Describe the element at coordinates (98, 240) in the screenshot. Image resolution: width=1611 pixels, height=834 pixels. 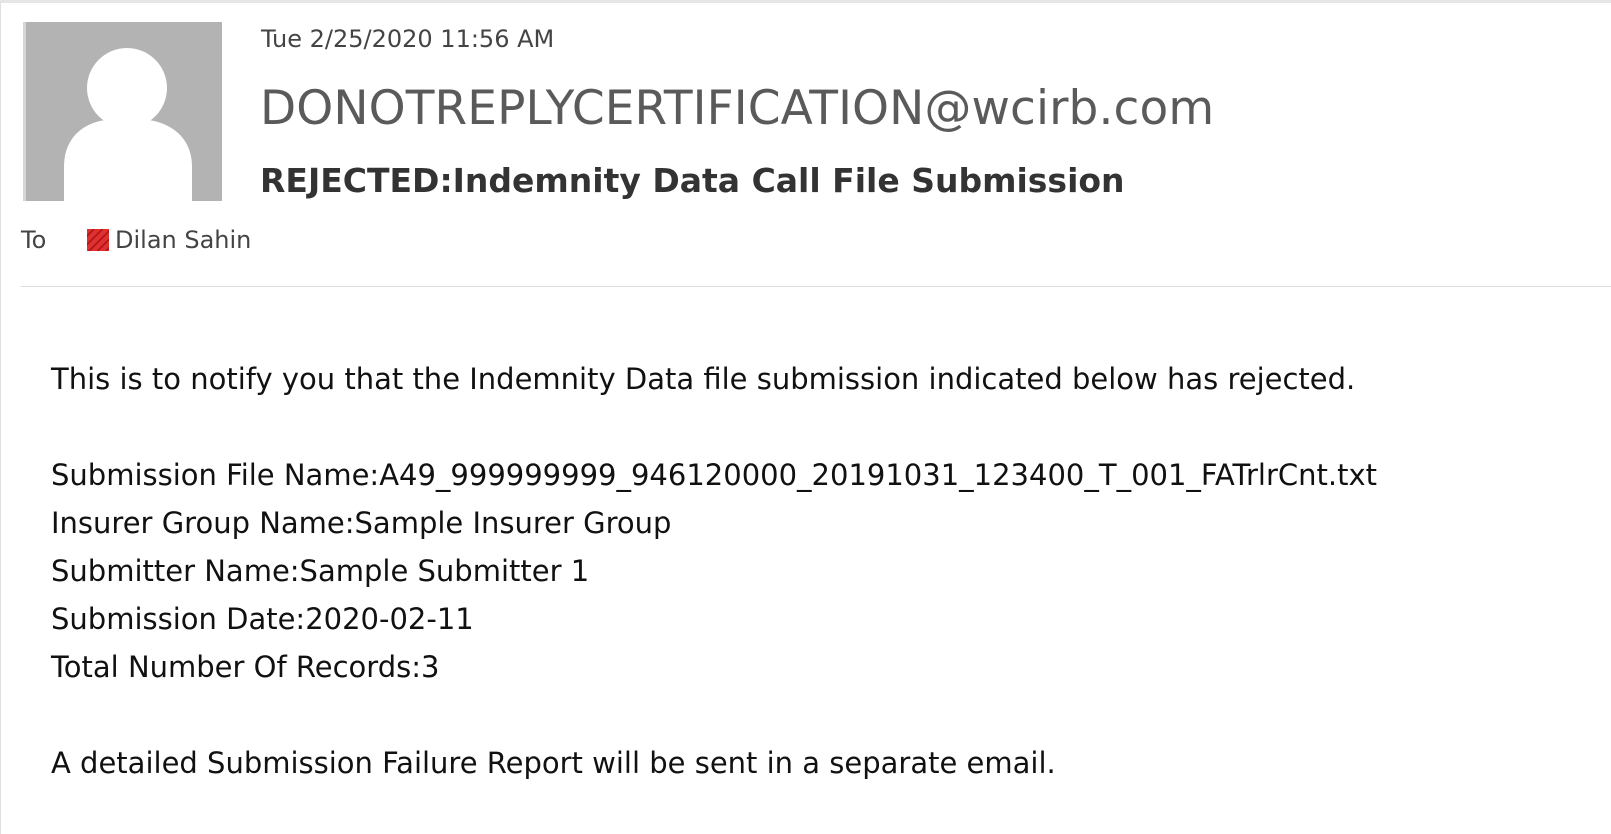
I see `presence-status-icon` at that location.